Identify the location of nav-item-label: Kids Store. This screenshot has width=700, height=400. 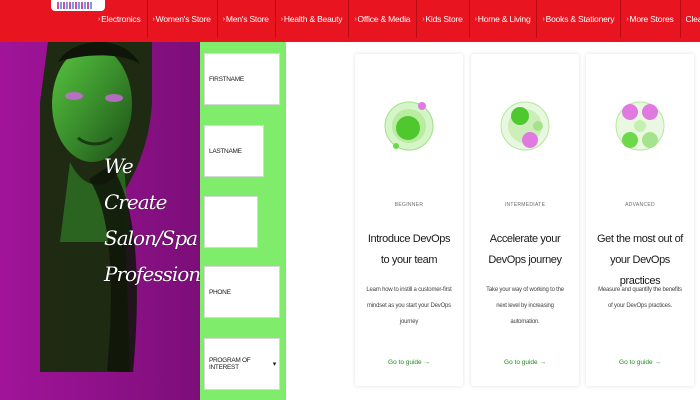
(444, 19).